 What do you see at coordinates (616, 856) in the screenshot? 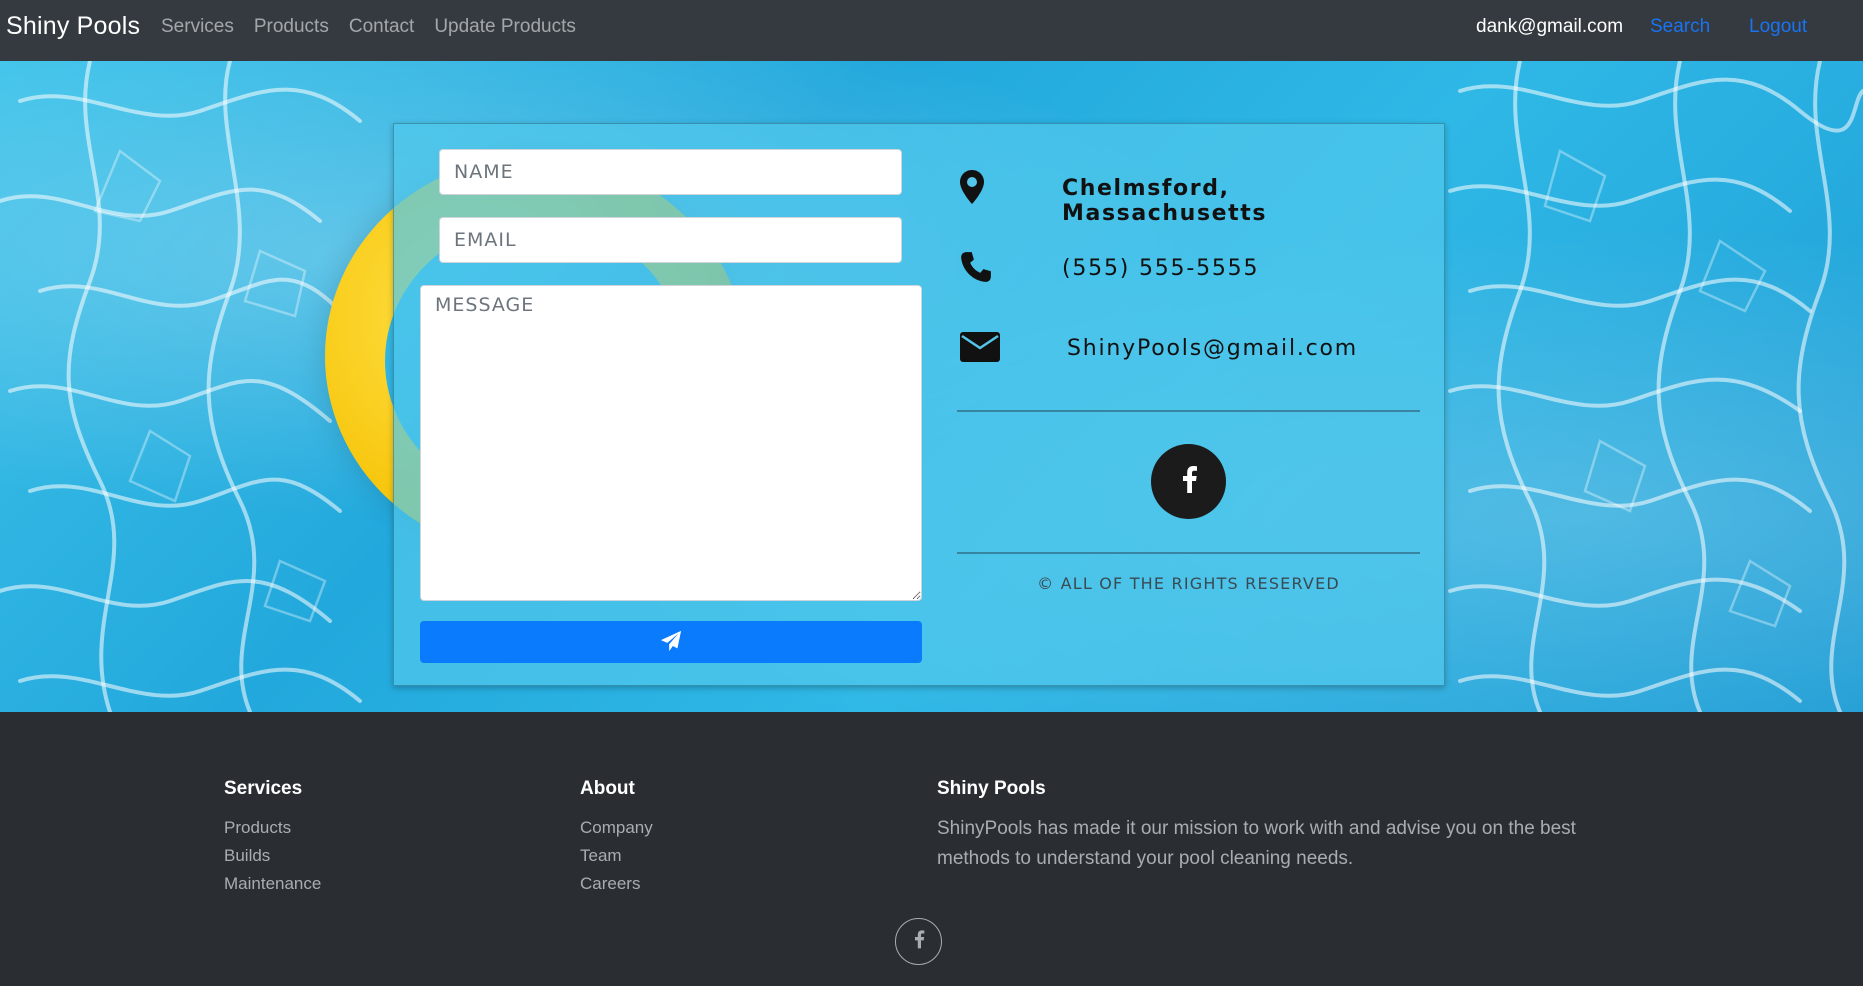
I see `footer-link-team: Team` at bounding box center [616, 856].